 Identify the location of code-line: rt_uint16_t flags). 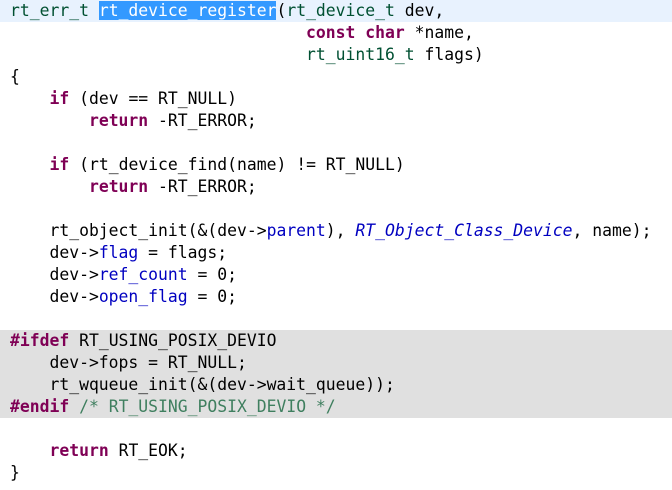
(336, 55).